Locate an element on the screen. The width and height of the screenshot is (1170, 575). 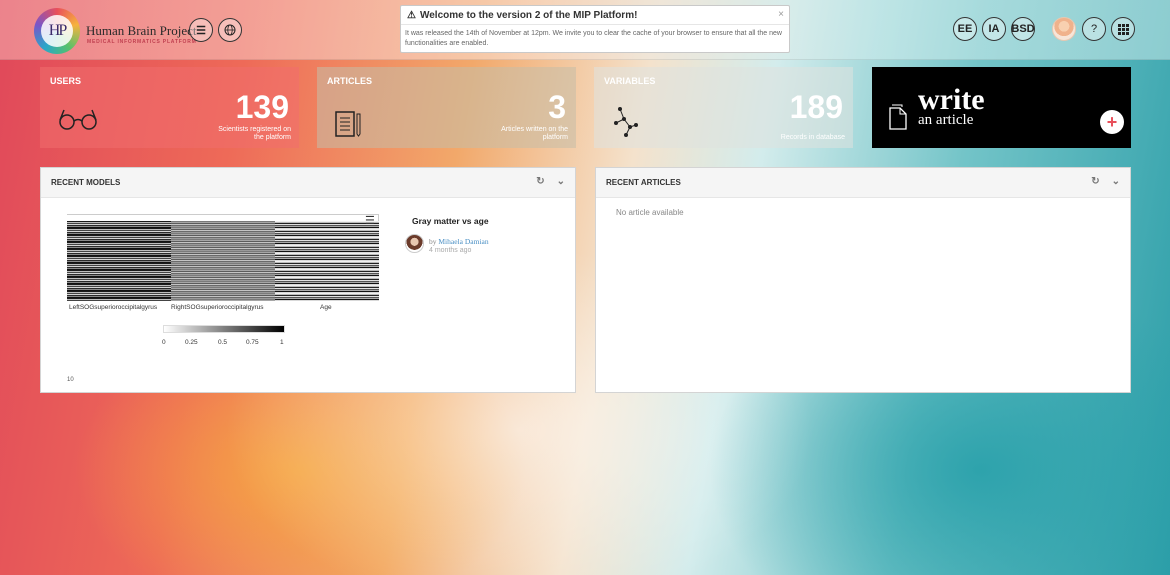
heatmap-label-left: LeftSOGsuperioroccipitalgyrus is located at coordinates (113, 307).